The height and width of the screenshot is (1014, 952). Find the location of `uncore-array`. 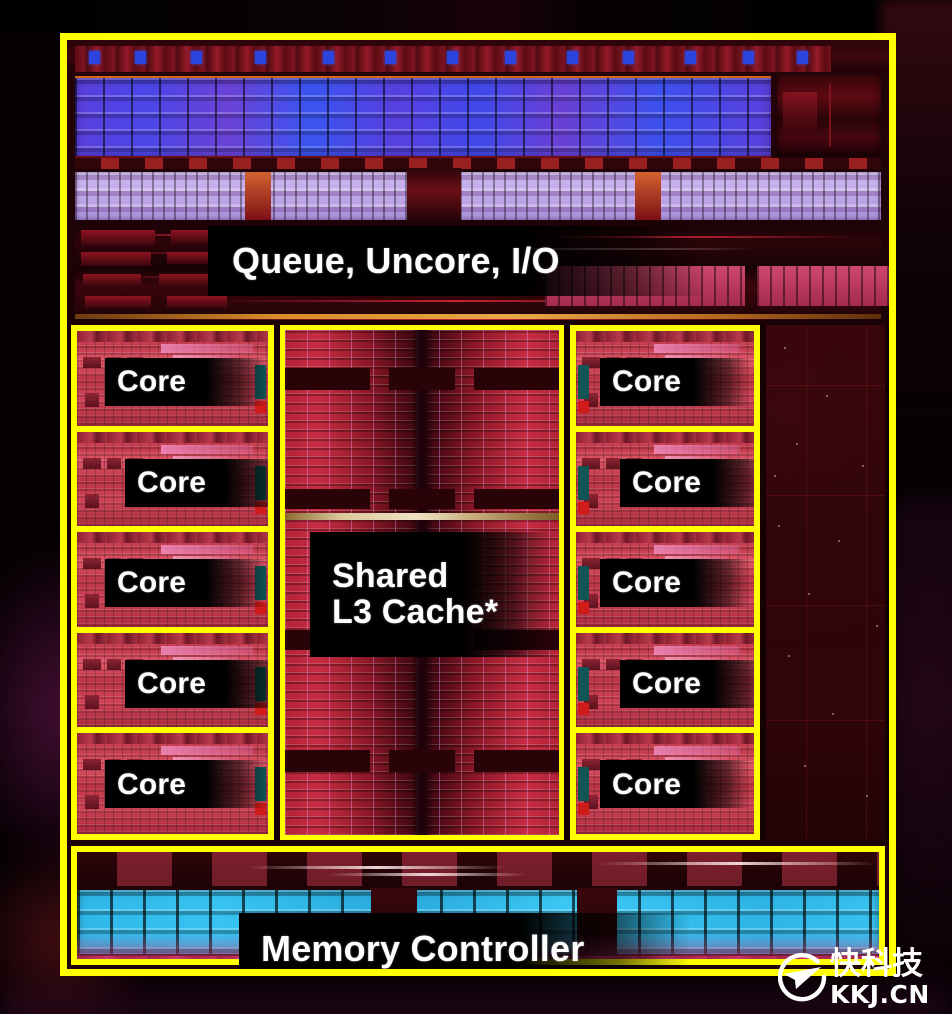

uncore-array is located at coordinates (823, 286).